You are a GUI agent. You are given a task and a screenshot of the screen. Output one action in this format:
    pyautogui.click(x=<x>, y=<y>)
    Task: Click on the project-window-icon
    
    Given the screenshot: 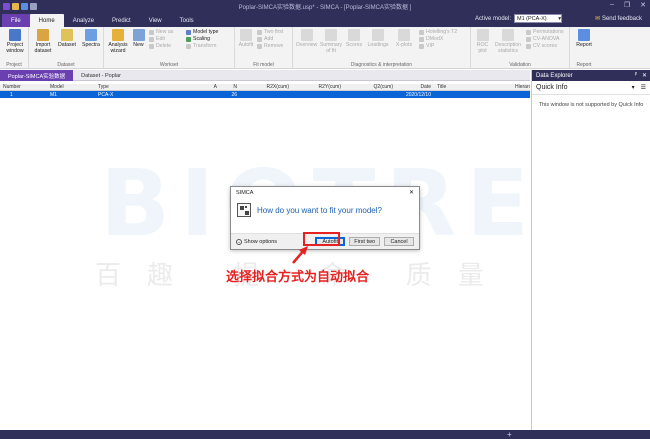 What is the action you would take?
    pyautogui.click(x=15, y=35)
    